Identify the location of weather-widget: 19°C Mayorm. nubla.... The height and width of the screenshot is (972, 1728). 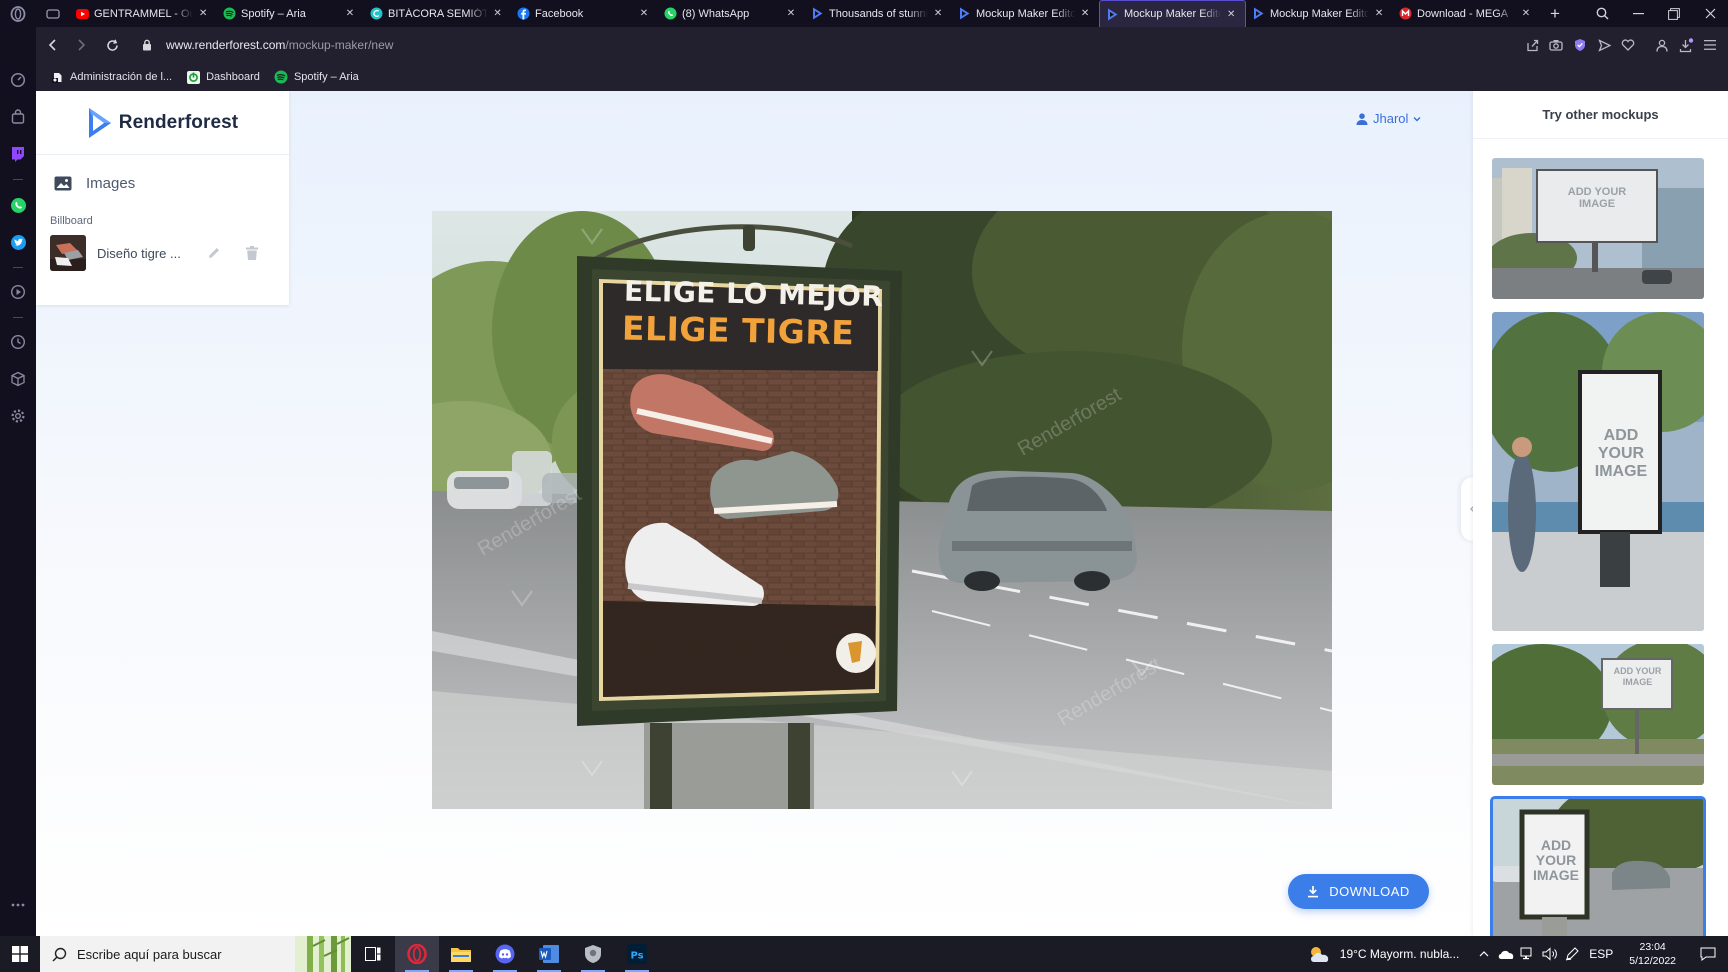
(1383, 954).